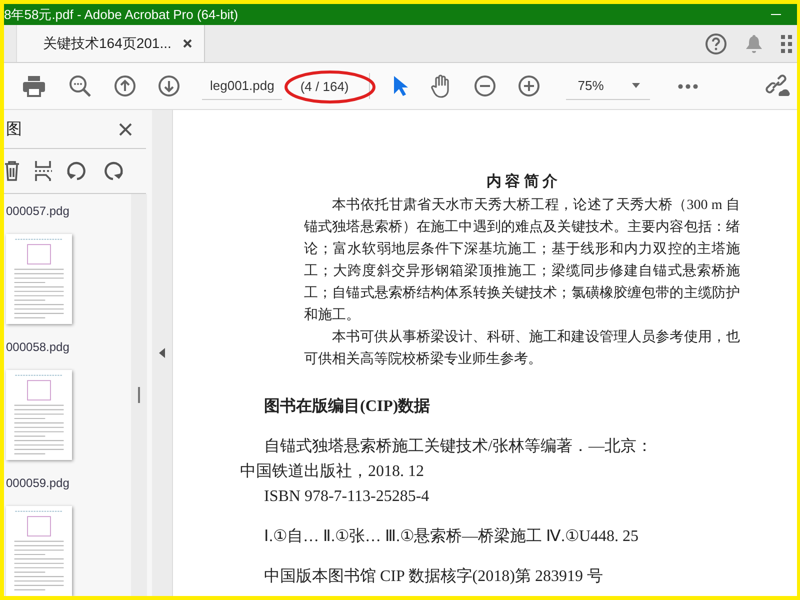 This screenshot has width=800, height=600. What do you see at coordinates (716, 43) in the screenshot?
I see `help-icon` at bounding box center [716, 43].